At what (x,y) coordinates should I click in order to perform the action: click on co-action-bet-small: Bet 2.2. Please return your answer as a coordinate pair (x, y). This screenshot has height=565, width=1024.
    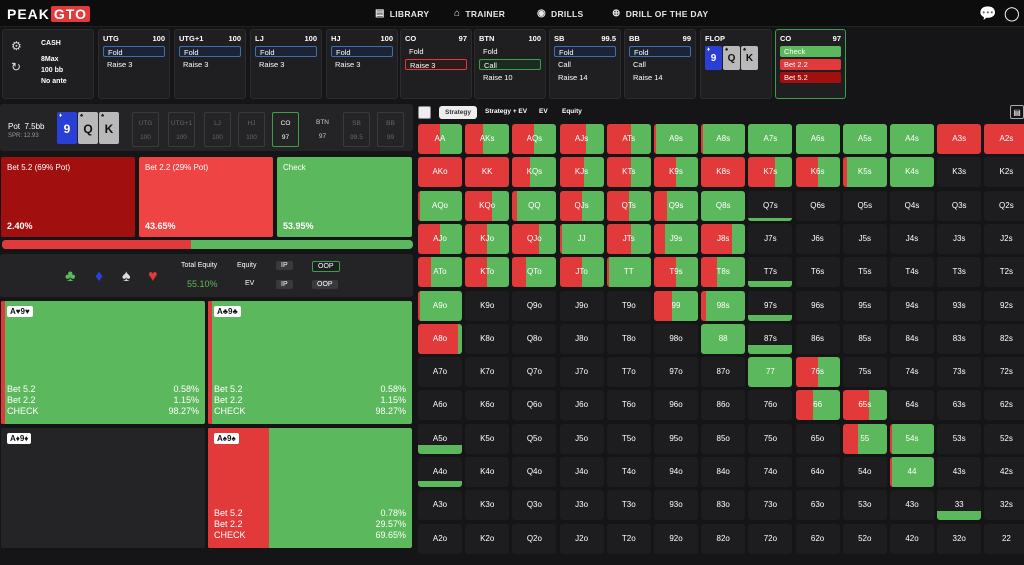
    Looking at the image, I should click on (810, 64).